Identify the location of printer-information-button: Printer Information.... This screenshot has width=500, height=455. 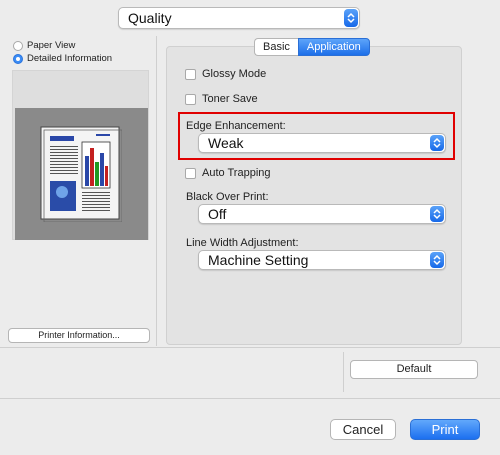
(79, 335).